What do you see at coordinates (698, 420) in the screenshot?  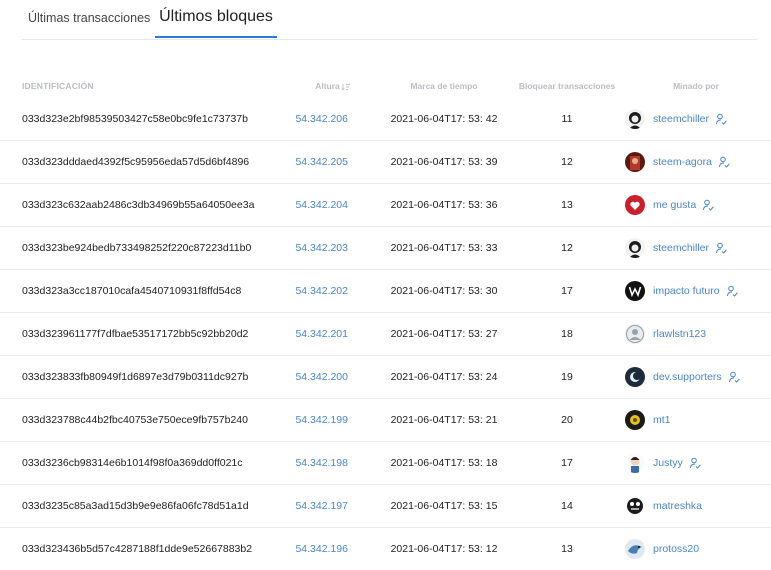 I see `miner-link: mt1` at bounding box center [698, 420].